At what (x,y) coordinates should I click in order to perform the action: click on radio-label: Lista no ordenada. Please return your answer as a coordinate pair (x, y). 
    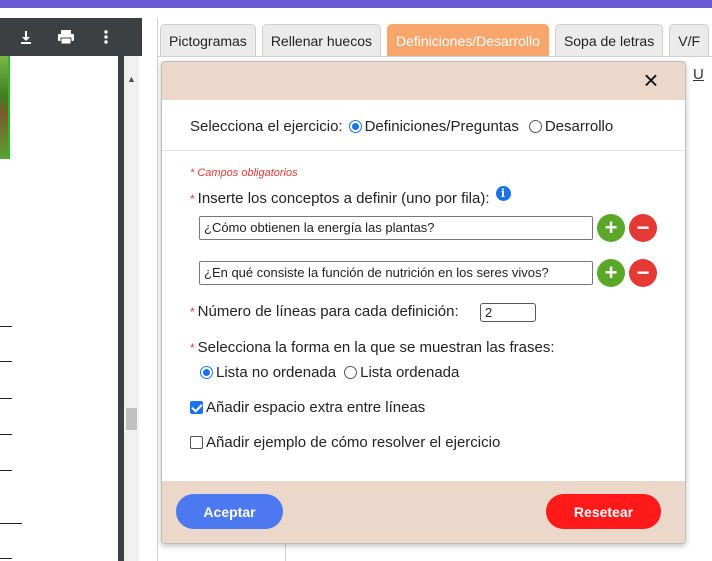
    Looking at the image, I should click on (276, 372).